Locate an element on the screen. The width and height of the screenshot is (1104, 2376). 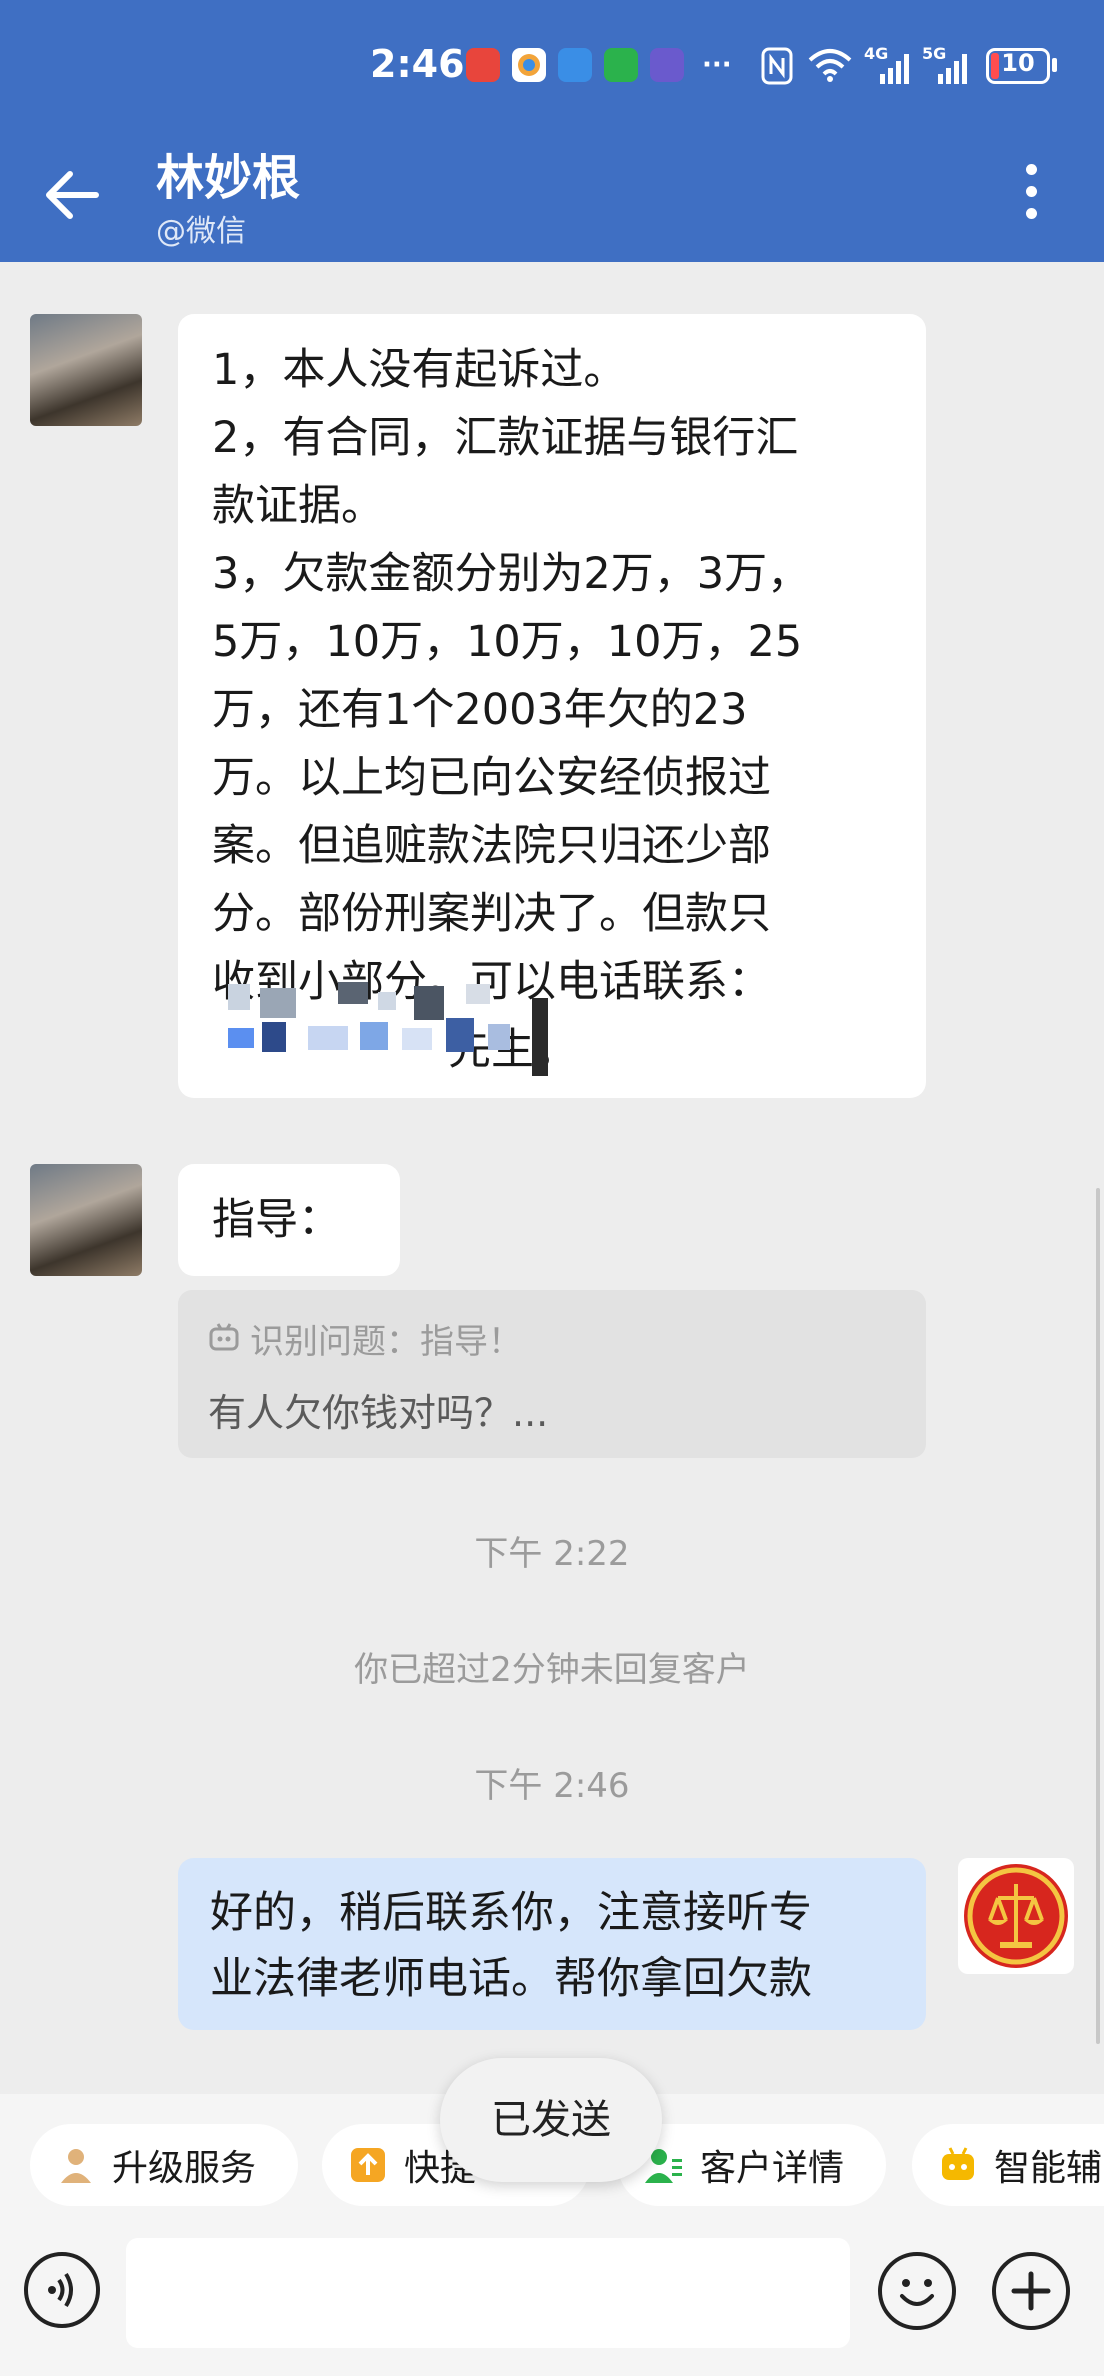
emoji-button is located at coordinates (917, 2291).